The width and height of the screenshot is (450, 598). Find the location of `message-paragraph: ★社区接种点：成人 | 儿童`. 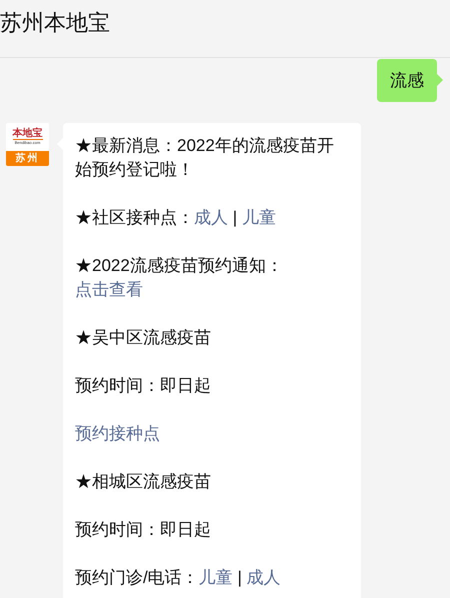

message-paragraph: ★社区接种点：成人 | 儿童 is located at coordinates (176, 218).